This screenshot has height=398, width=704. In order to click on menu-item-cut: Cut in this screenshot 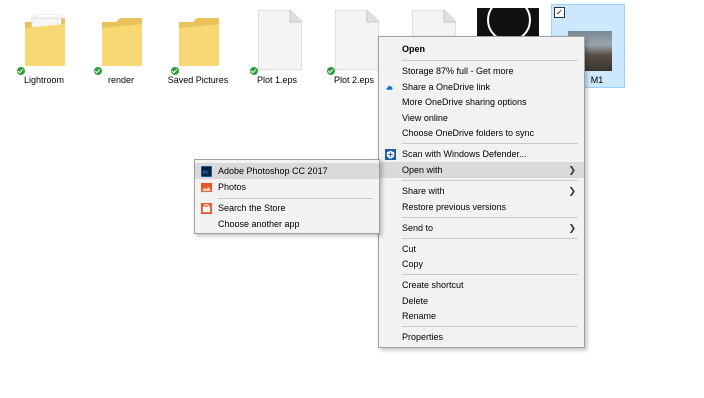, I will do `click(481, 249)`.